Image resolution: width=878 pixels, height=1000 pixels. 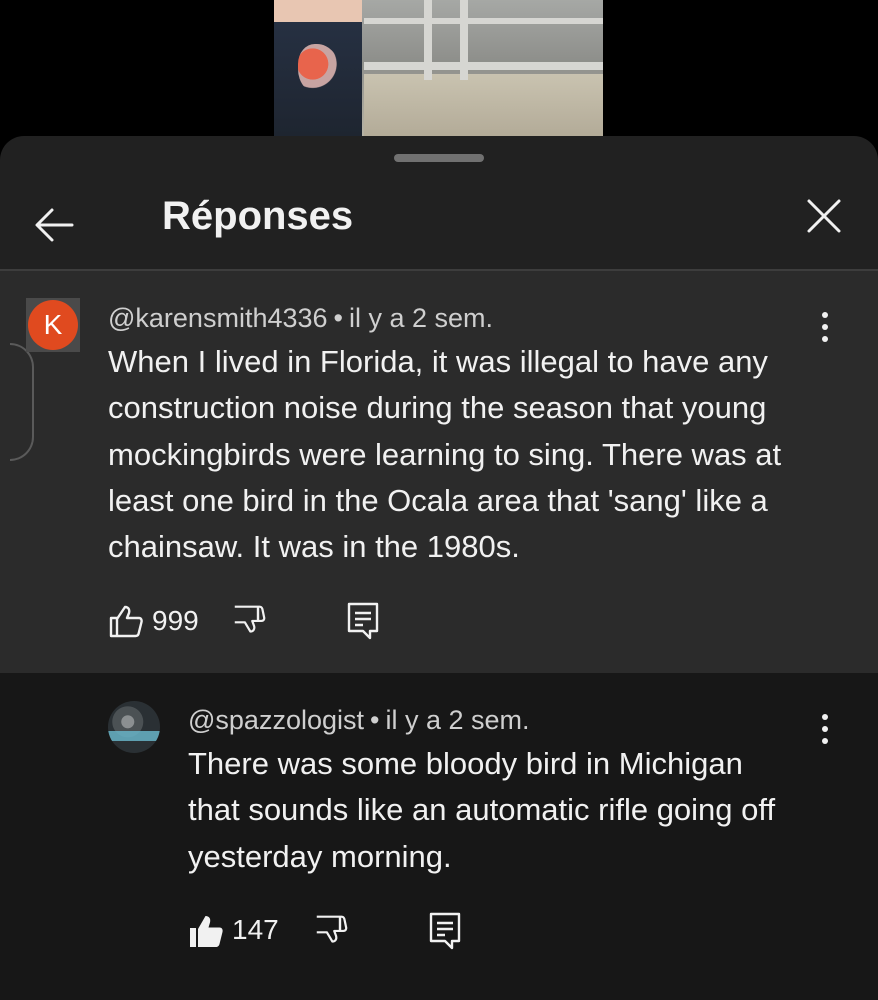 What do you see at coordinates (22, 402) in the screenshot?
I see `thread-line` at bounding box center [22, 402].